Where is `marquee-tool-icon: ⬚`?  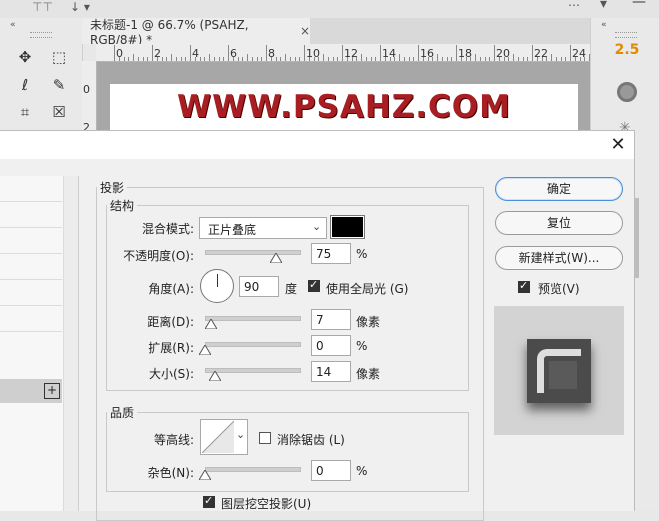 marquee-tool-icon: ⬚ is located at coordinates (59, 57).